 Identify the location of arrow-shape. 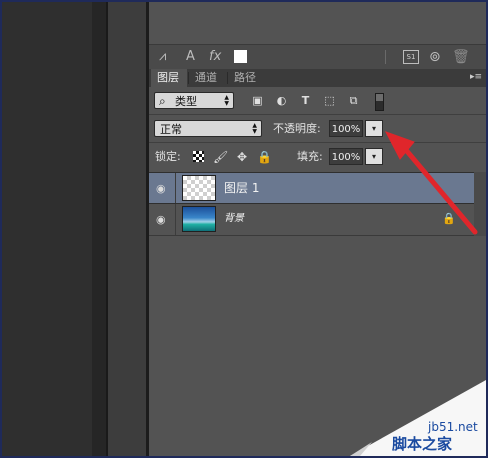
(431, 183).